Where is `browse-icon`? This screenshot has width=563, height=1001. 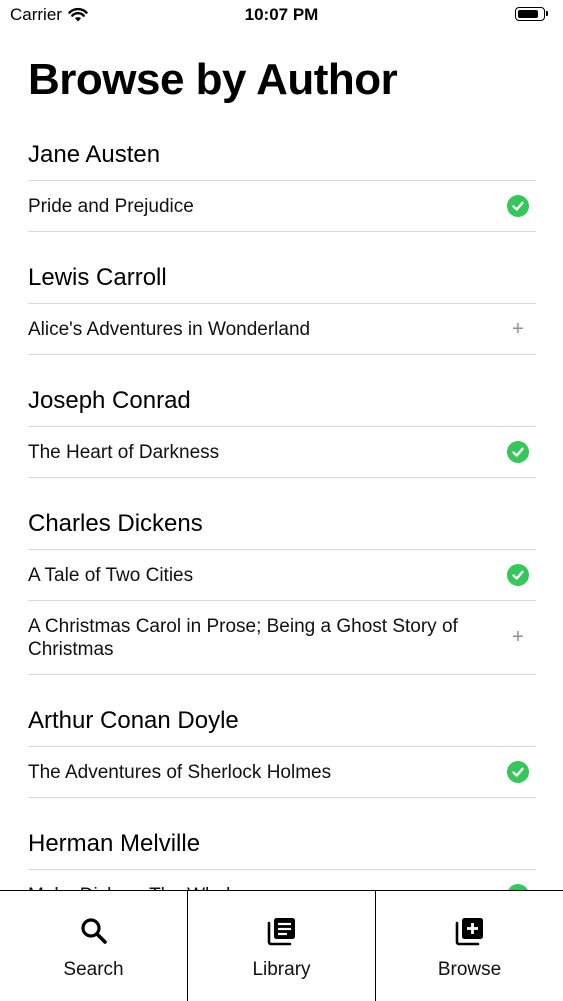
browse-icon is located at coordinates (469, 932).